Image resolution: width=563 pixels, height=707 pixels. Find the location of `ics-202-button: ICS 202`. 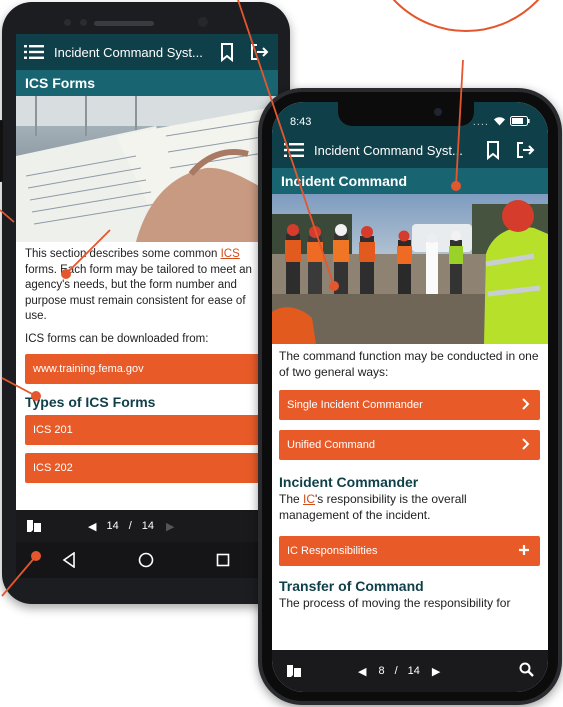

ics-202-button: ICS 202 is located at coordinates (147, 468).